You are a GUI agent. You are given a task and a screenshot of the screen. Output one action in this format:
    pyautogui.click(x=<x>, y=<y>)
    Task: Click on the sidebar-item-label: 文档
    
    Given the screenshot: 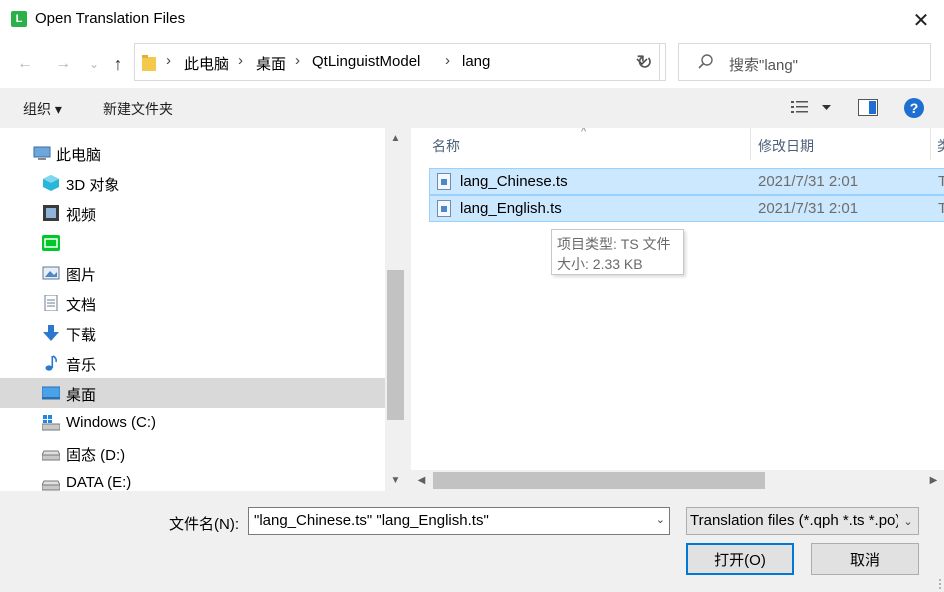 What is the action you would take?
    pyautogui.click(x=81, y=305)
    